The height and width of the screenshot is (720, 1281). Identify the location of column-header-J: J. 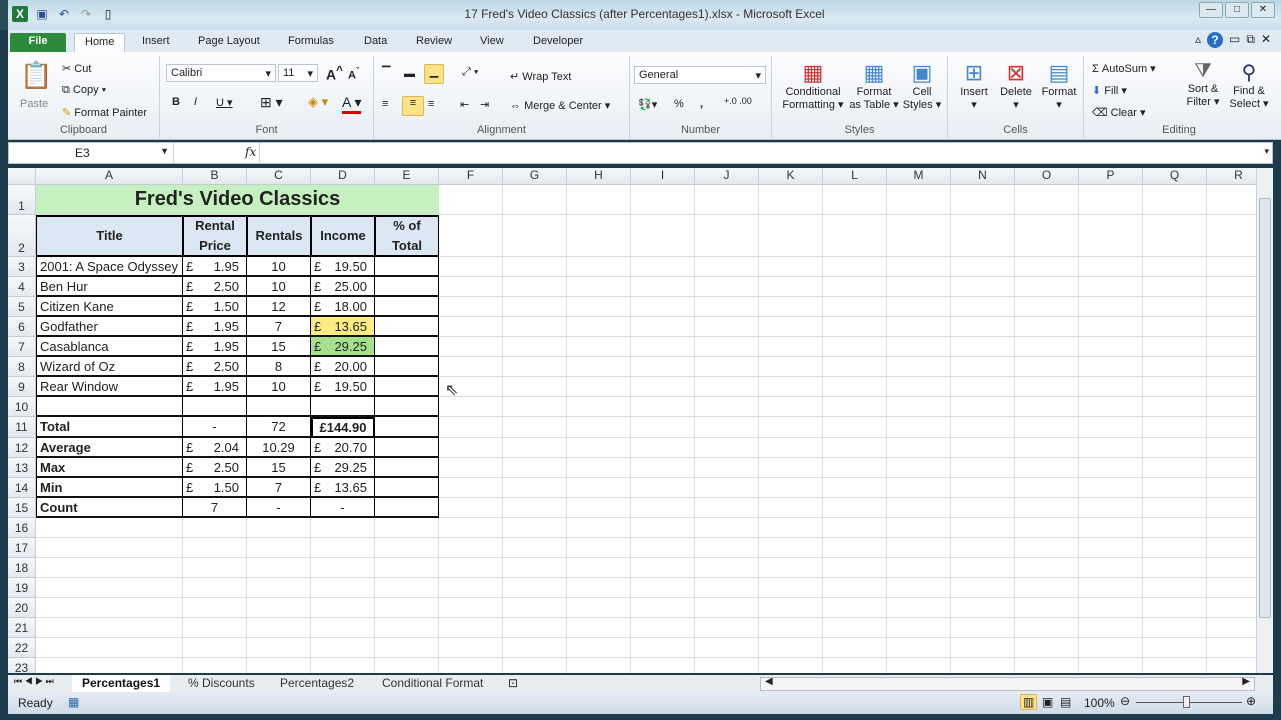
(727, 176).